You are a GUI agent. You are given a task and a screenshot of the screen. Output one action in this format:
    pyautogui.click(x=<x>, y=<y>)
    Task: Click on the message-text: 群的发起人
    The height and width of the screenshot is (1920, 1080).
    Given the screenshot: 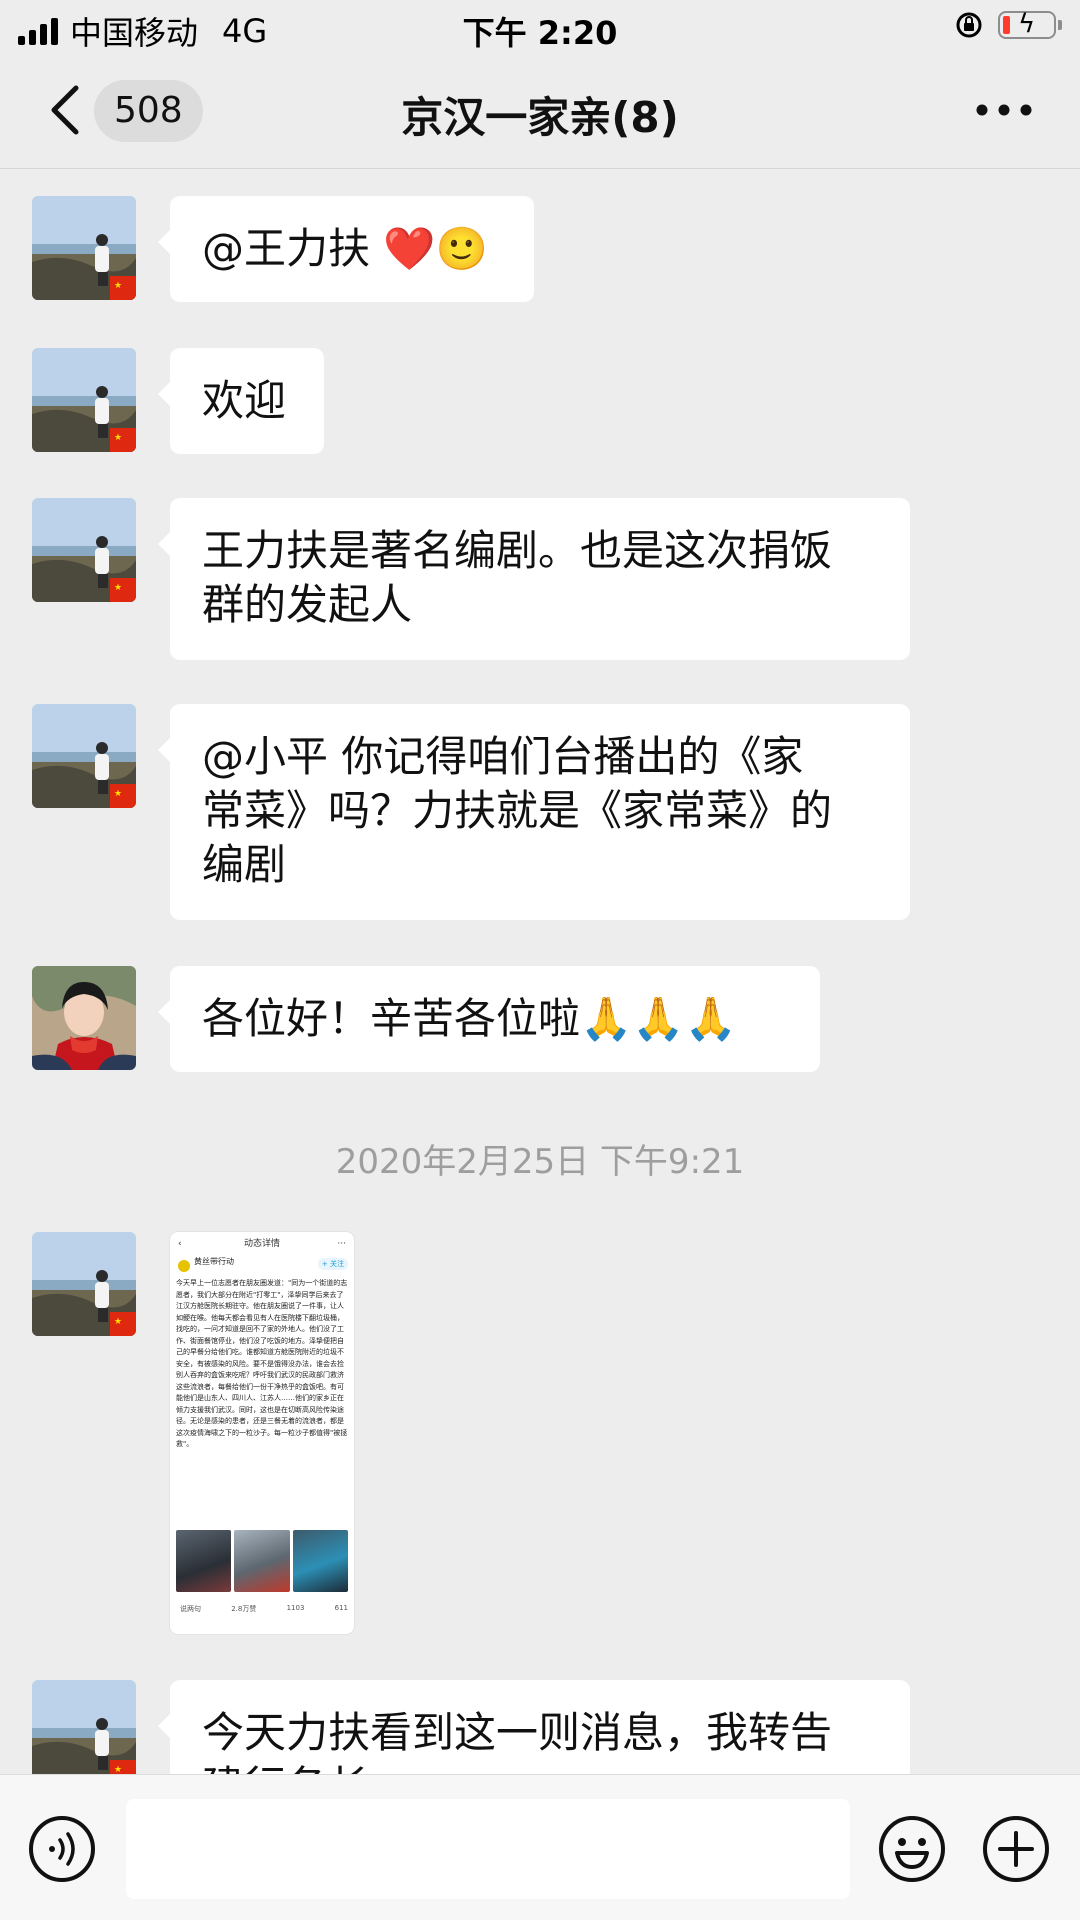 What is the action you would take?
    pyautogui.click(x=307, y=604)
    